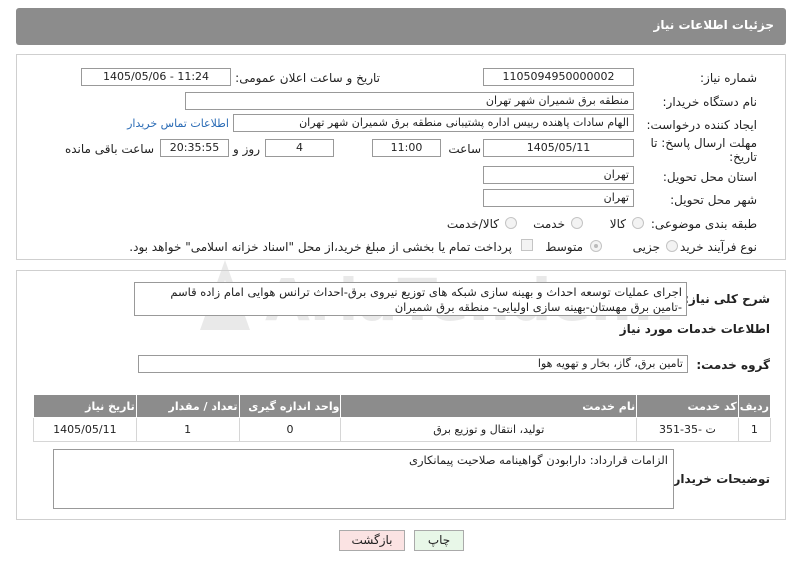 The width and height of the screenshot is (788, 566). Describe the element at coordinates (727, 299) in the screenshot. I see `description-label: شرح کلی نیاز:` at that location.